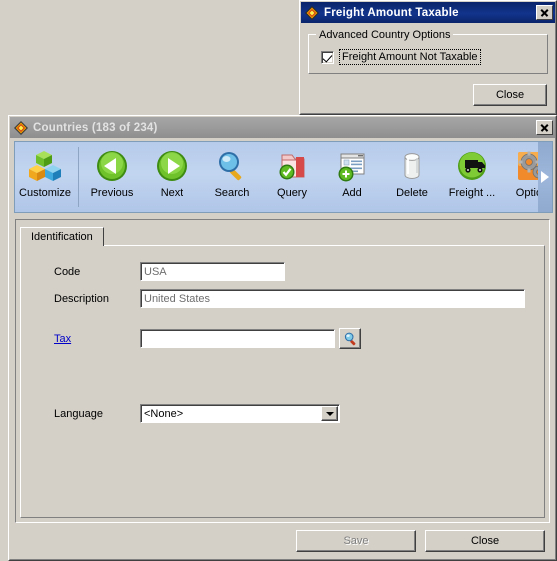  What do you see at coordinates (544, 127) in the screenshot?
I see `countries-close-icon` at bounding box center [544, 127].